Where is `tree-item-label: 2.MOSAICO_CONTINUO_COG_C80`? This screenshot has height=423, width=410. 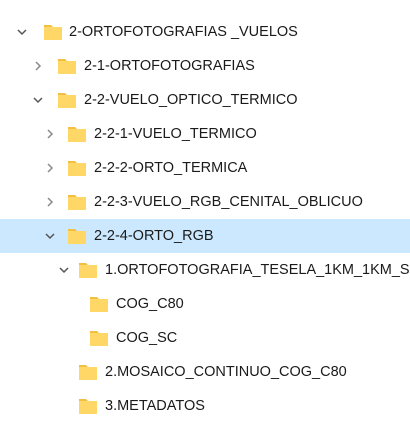 tree-item-label: 2.MOSAICO_CONTINUO_COG_C80 is located at coordinates (226, 372).